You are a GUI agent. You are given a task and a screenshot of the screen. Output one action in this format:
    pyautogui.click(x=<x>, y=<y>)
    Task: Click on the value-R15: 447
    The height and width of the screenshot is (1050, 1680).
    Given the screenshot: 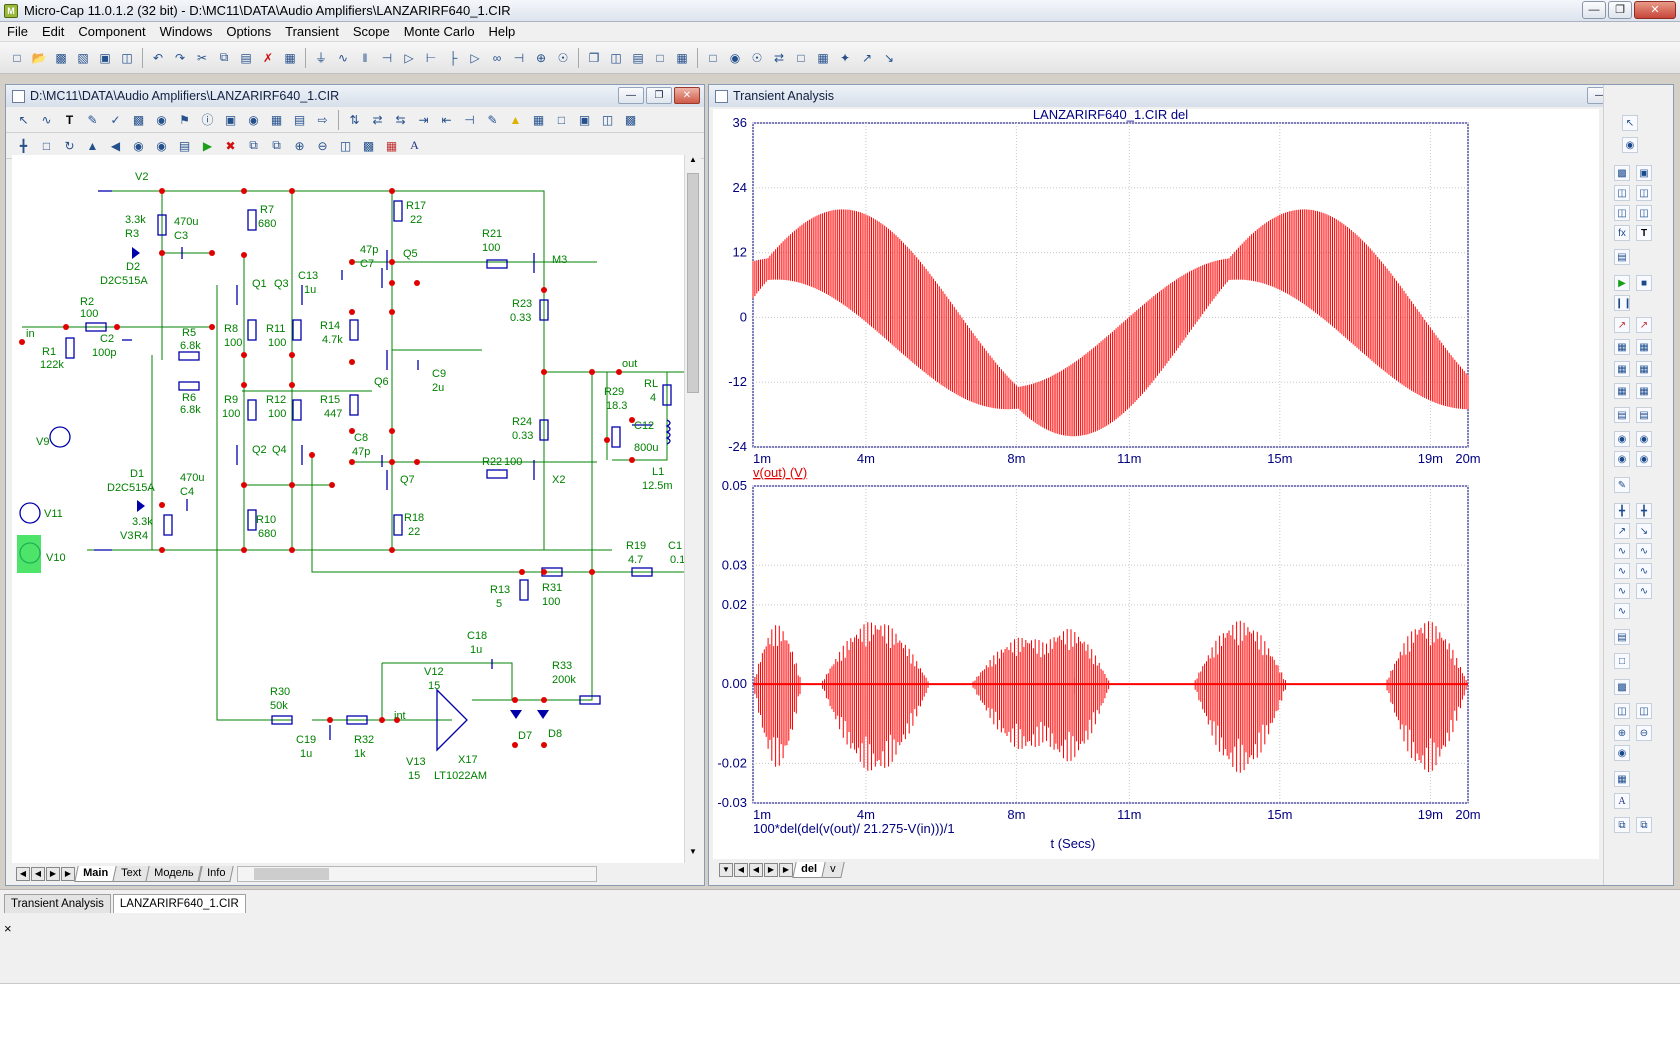 What is the action you would take?
    pyautogui.click(x=333, y=414)
    